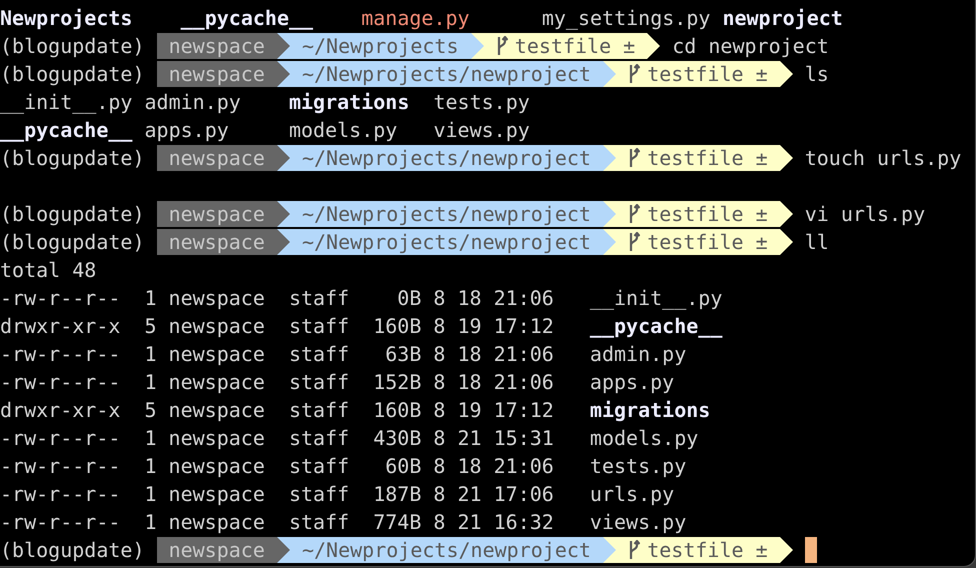 The image size is (976, 568). What do you see at coordinates (349, 102) in the screenshot?
I see `file-name: migrations` at bounding box center [349, 102].